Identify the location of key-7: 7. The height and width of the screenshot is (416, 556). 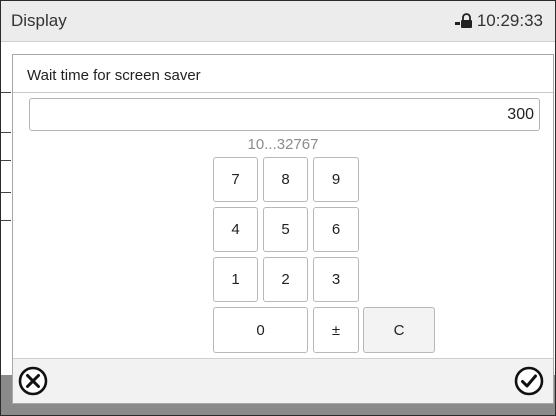
(235, 179).